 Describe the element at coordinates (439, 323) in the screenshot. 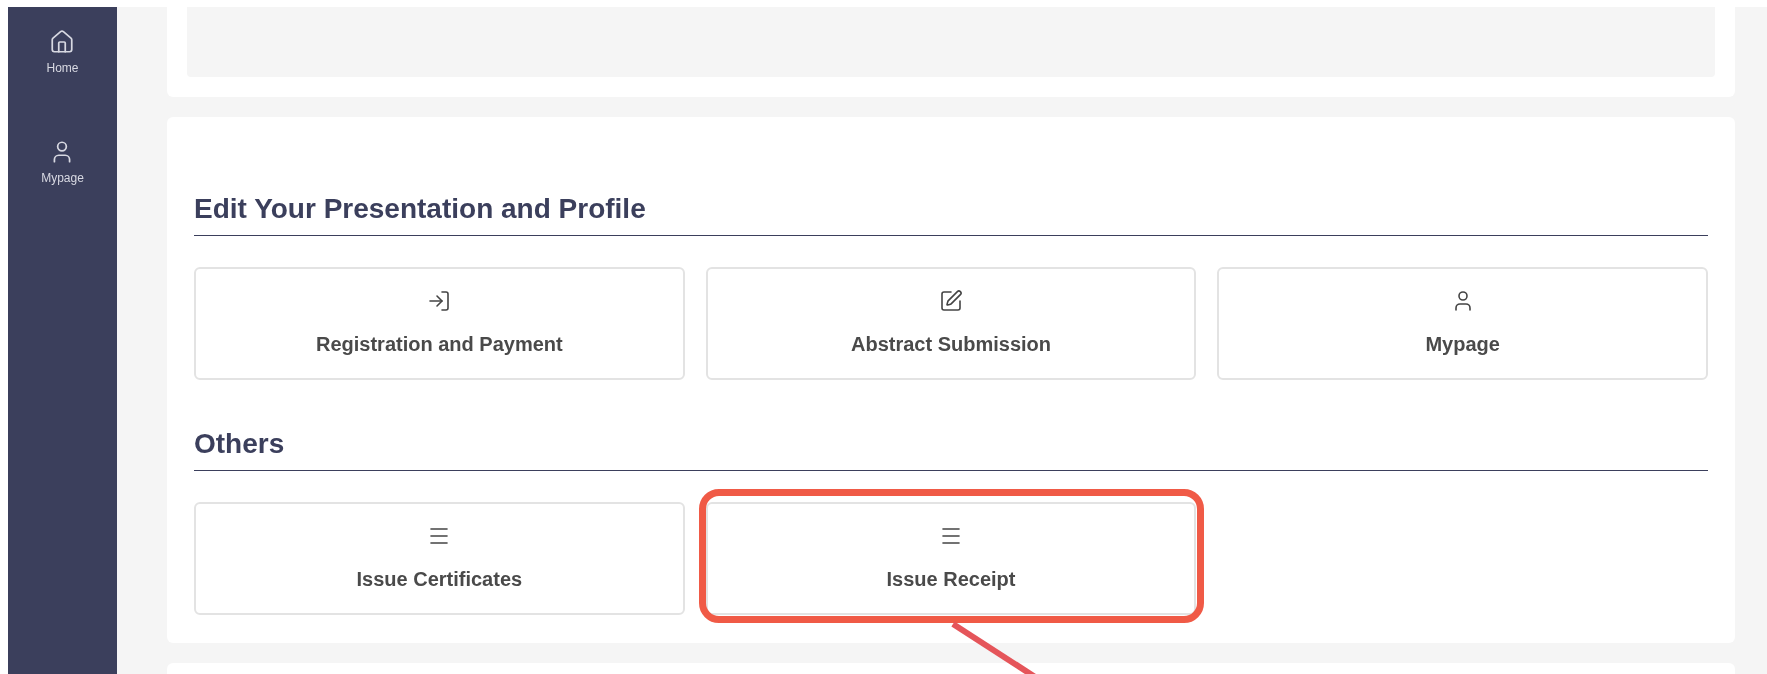

I see `menu-tile: Registration and Payment` at that location.